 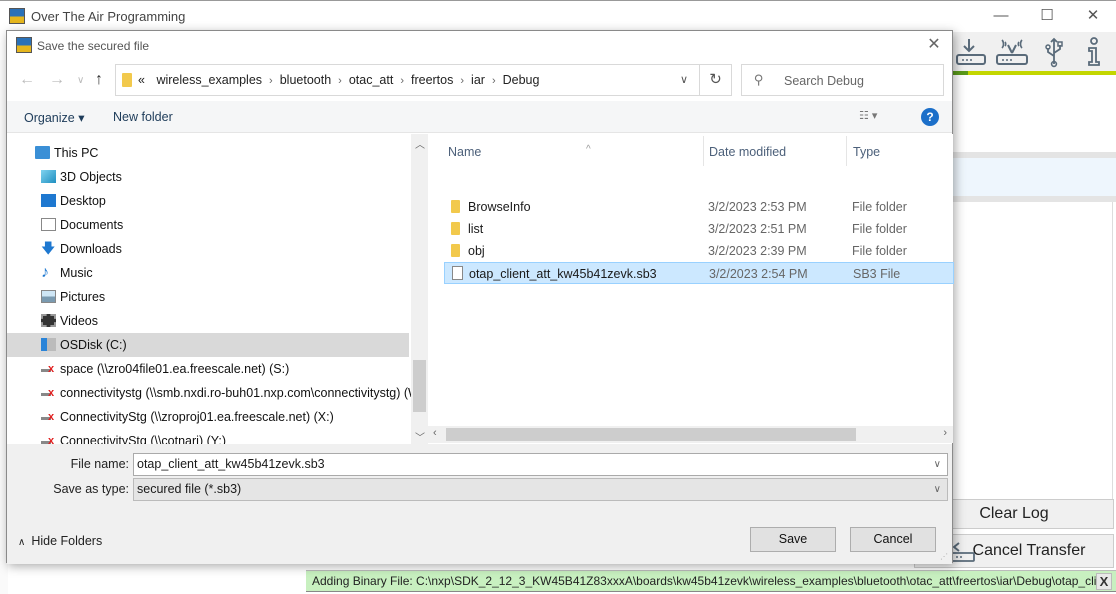 I want to click on file-row: obj 3/2/2023 2:39 PM File folder, so click(x=699, y=251).